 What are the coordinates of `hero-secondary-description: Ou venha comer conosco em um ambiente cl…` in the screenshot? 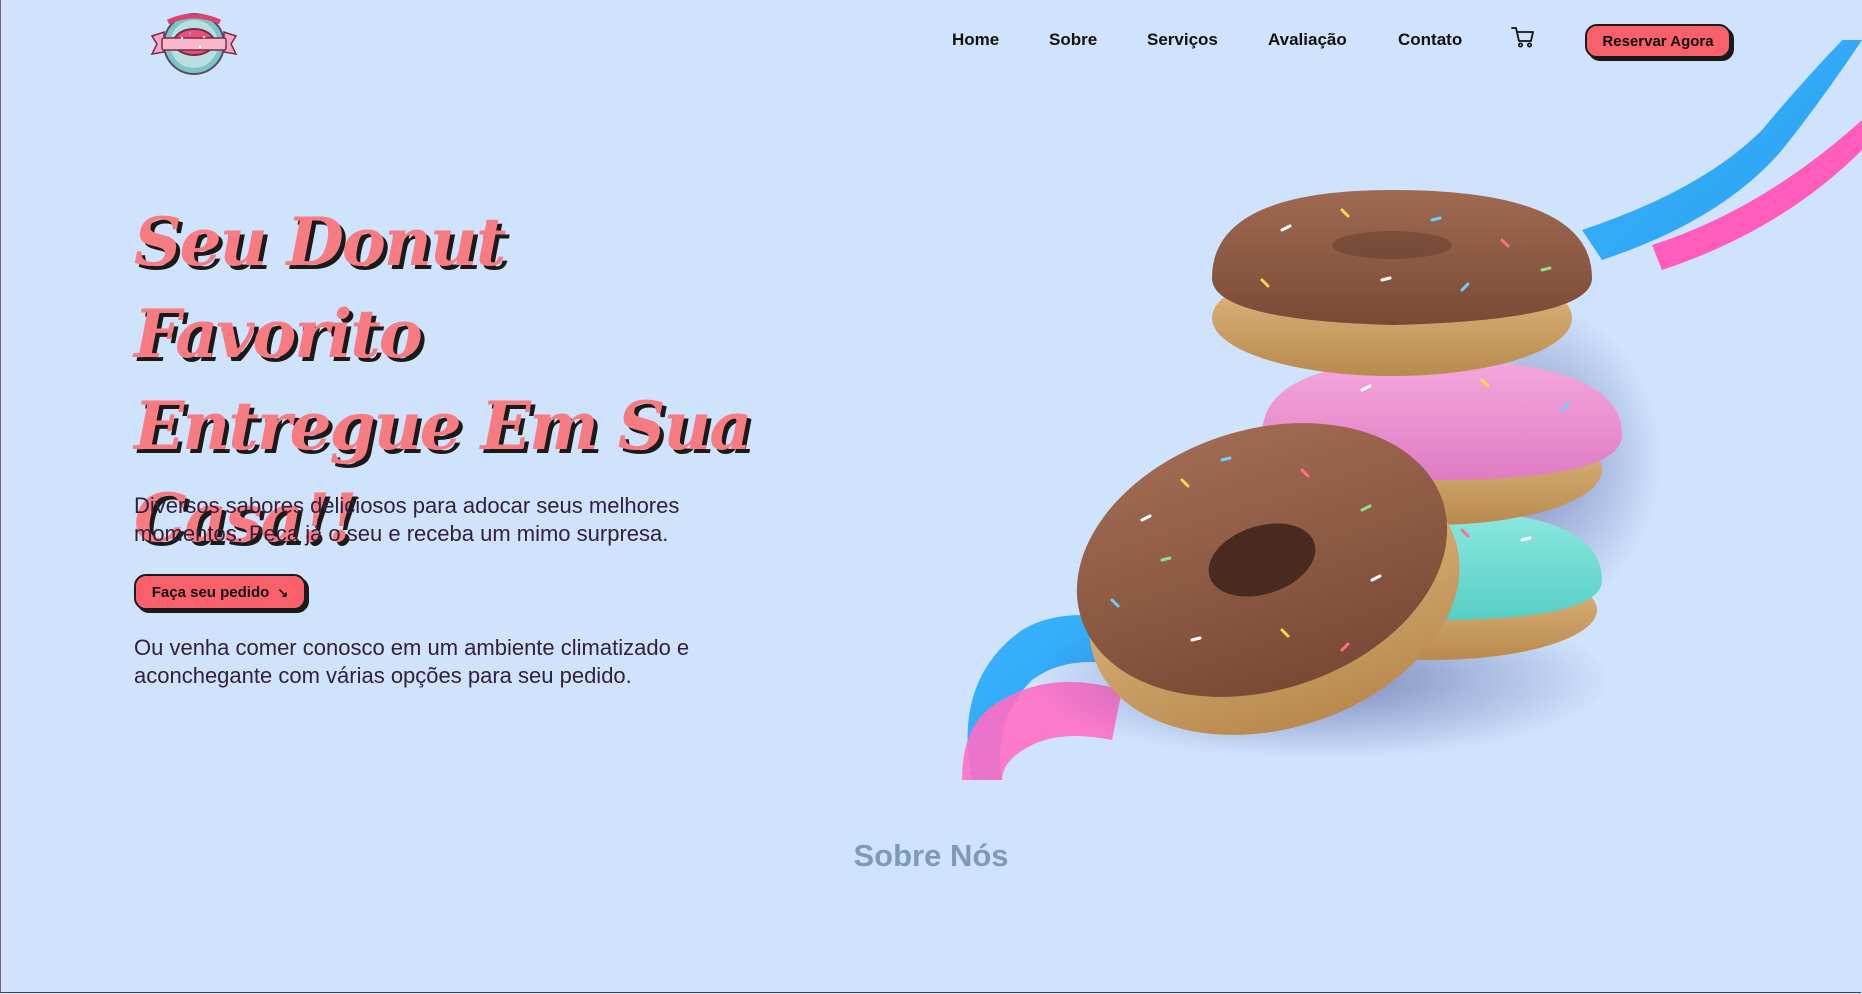 It's located at (412, 661).